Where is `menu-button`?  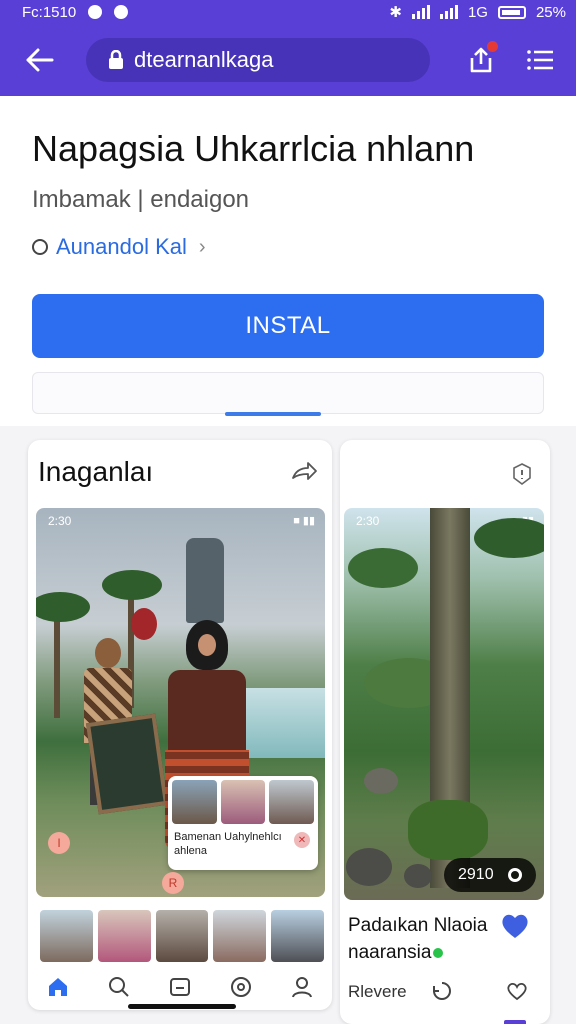
menu-button is located at coordinates (541, 60).